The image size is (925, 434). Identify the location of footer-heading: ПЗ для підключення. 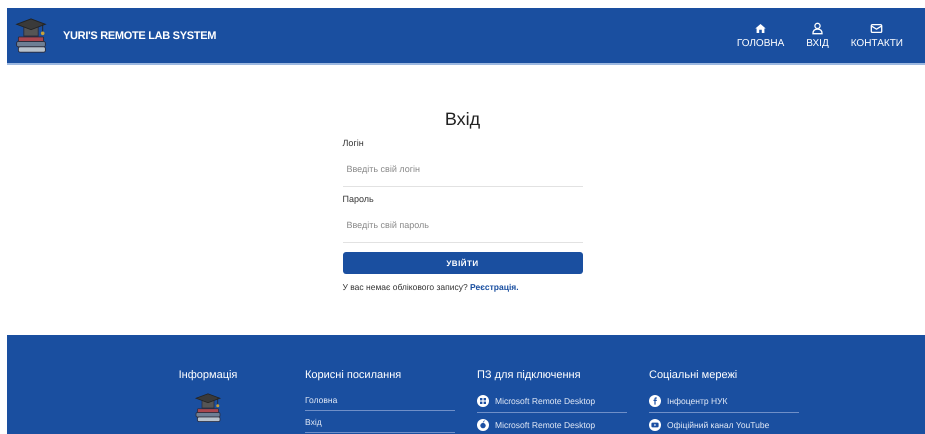
(529, 375).